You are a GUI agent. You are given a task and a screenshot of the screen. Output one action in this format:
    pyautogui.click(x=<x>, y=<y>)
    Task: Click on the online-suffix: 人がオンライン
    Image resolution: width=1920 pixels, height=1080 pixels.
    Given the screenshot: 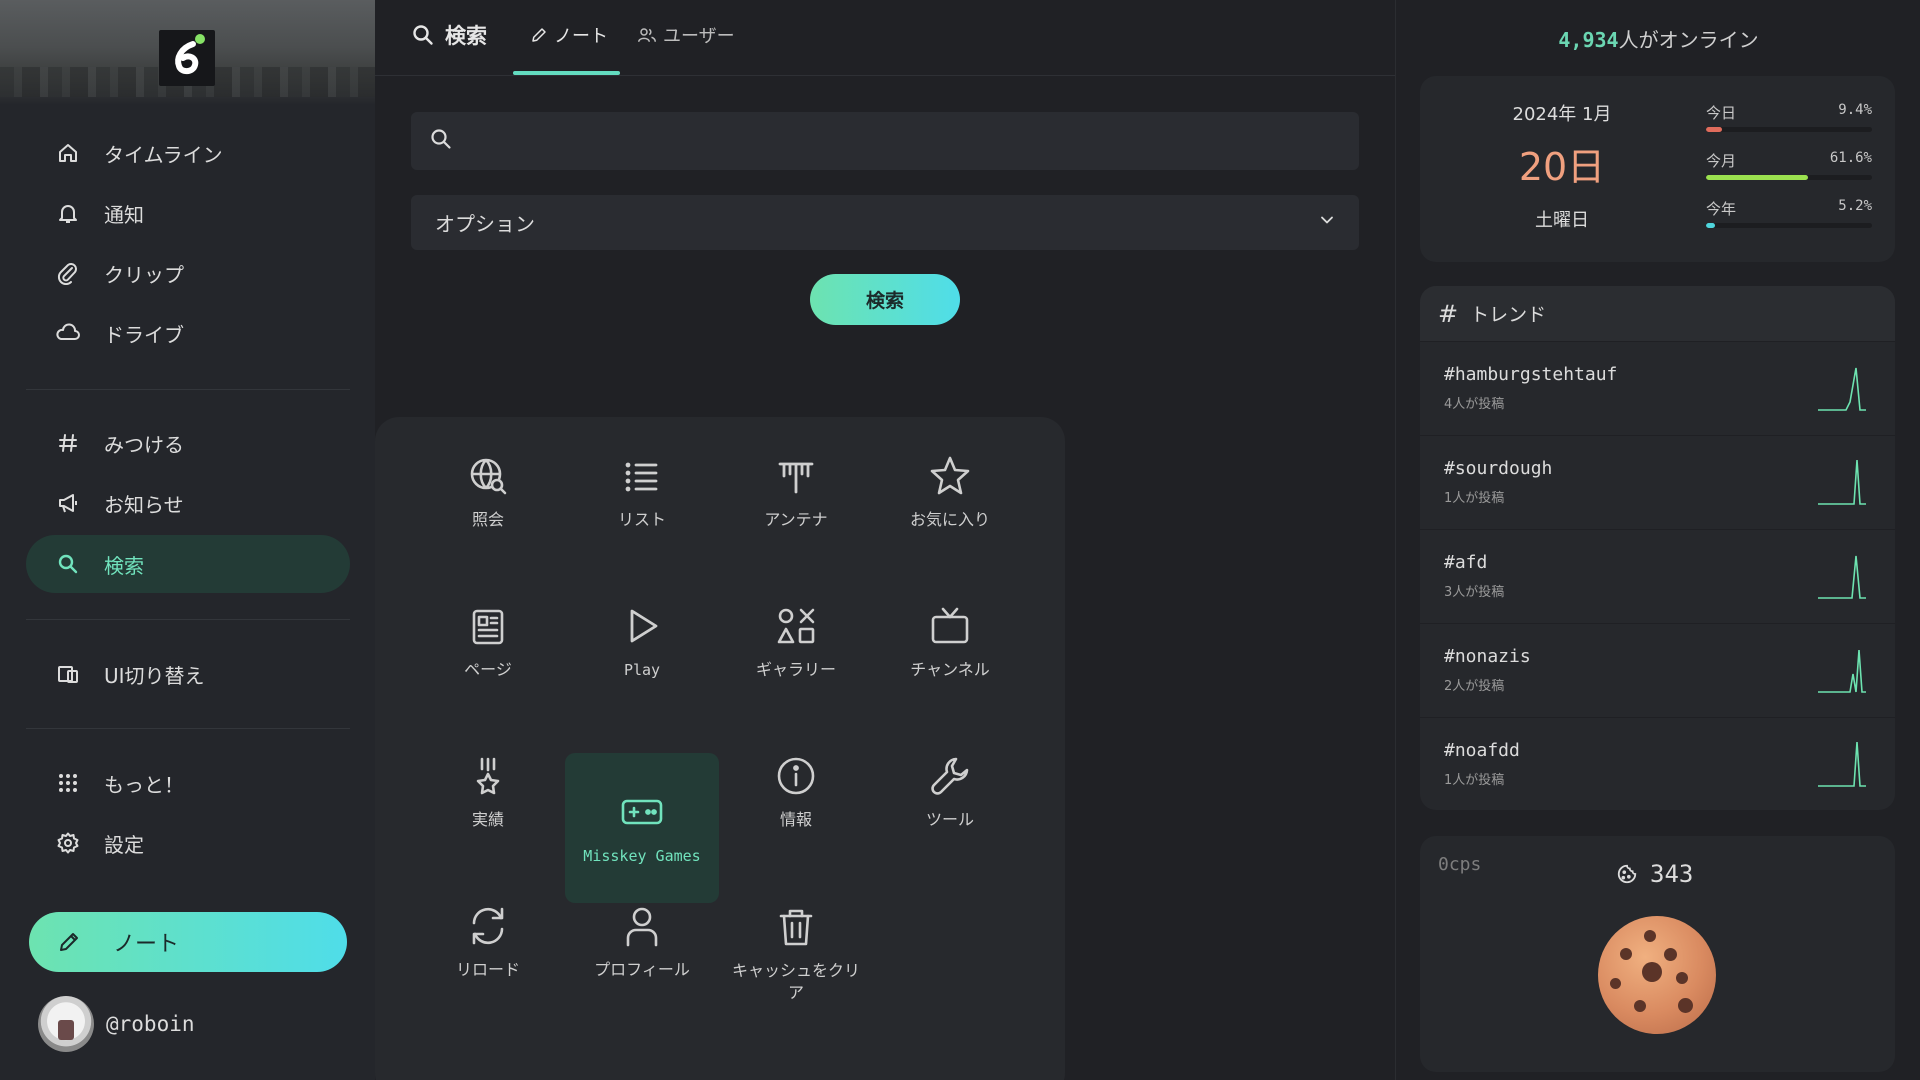 What is the action you would take?
    pyautogui.click(x=1688, y=40)
    